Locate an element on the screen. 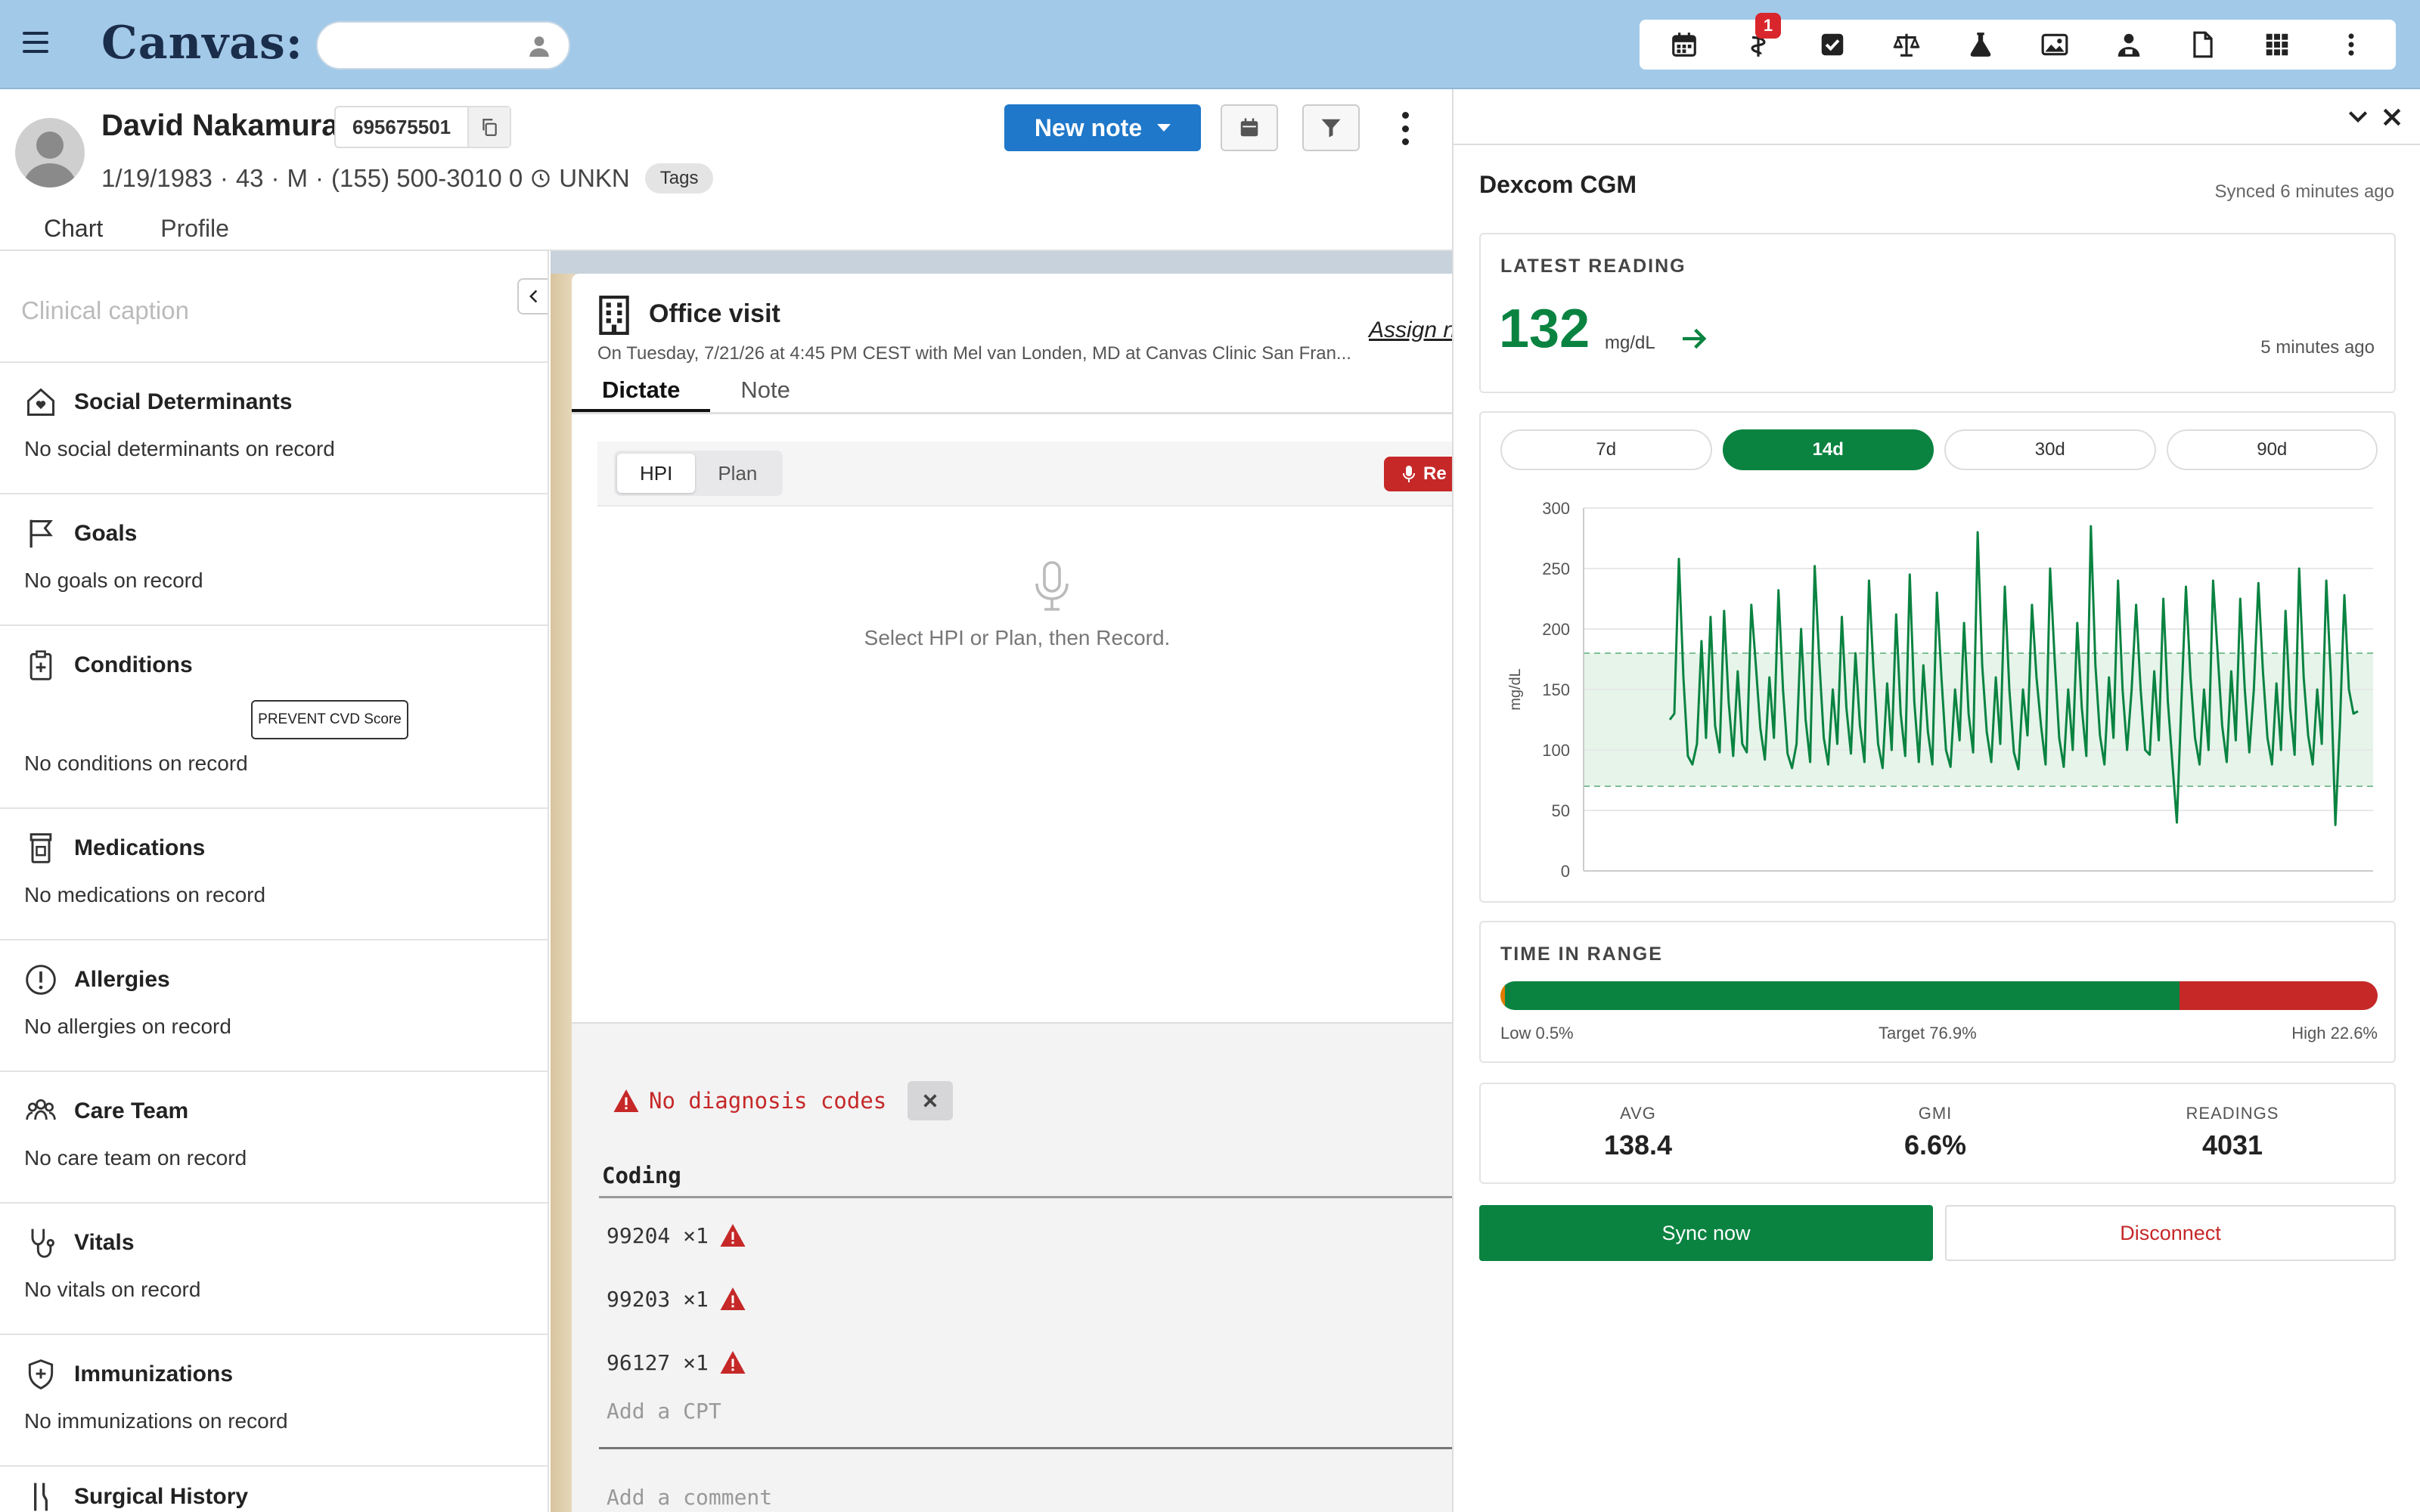 The height and width of the screenshot is (1512, 2420). coding-title: Coding is located at coordinates (641, 1175).